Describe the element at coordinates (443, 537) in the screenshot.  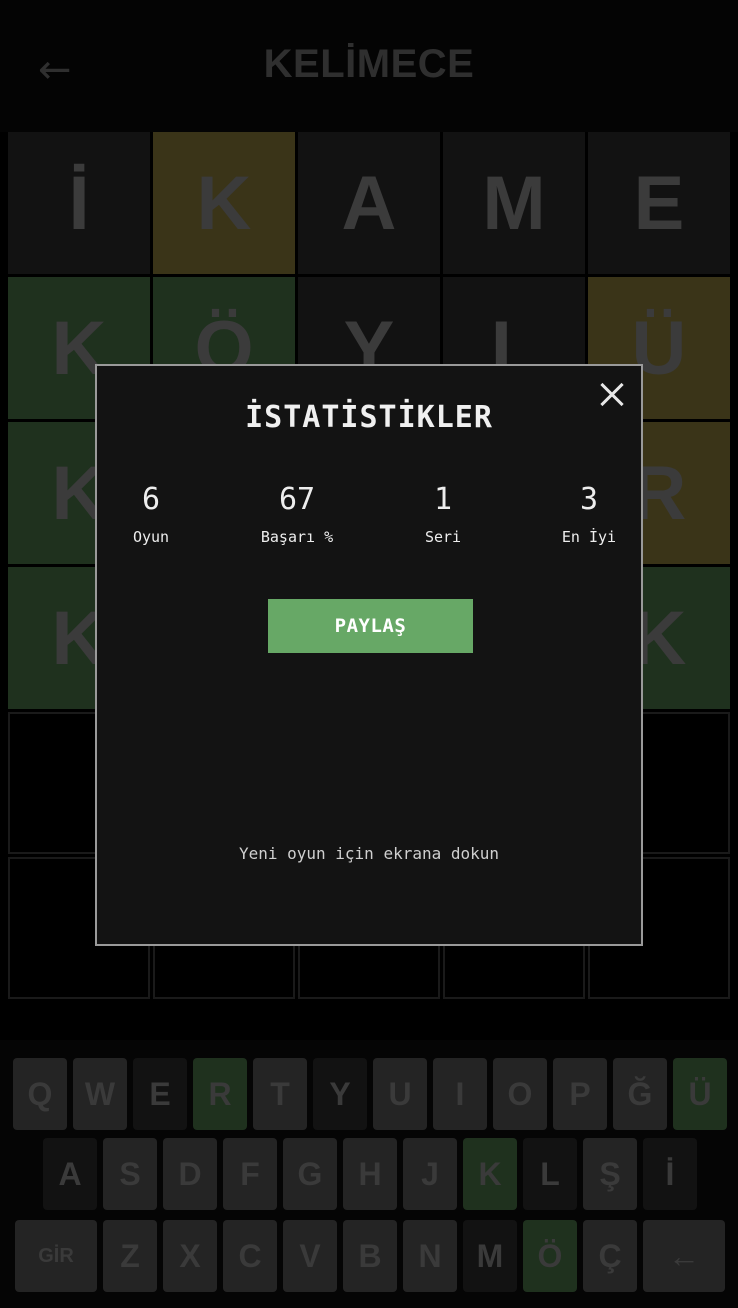
I see `stat-label: Seri` at that location.